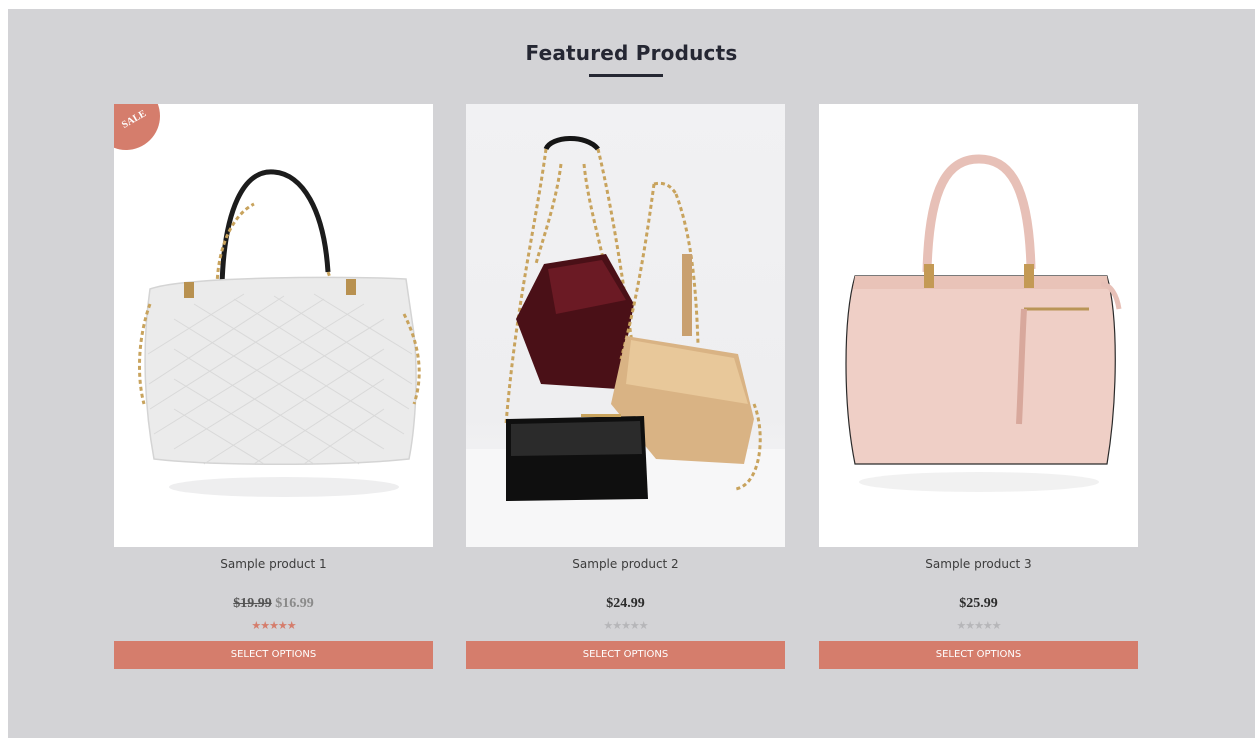  I want to click on product-name-3: Sample product 3, so click(978, 564).